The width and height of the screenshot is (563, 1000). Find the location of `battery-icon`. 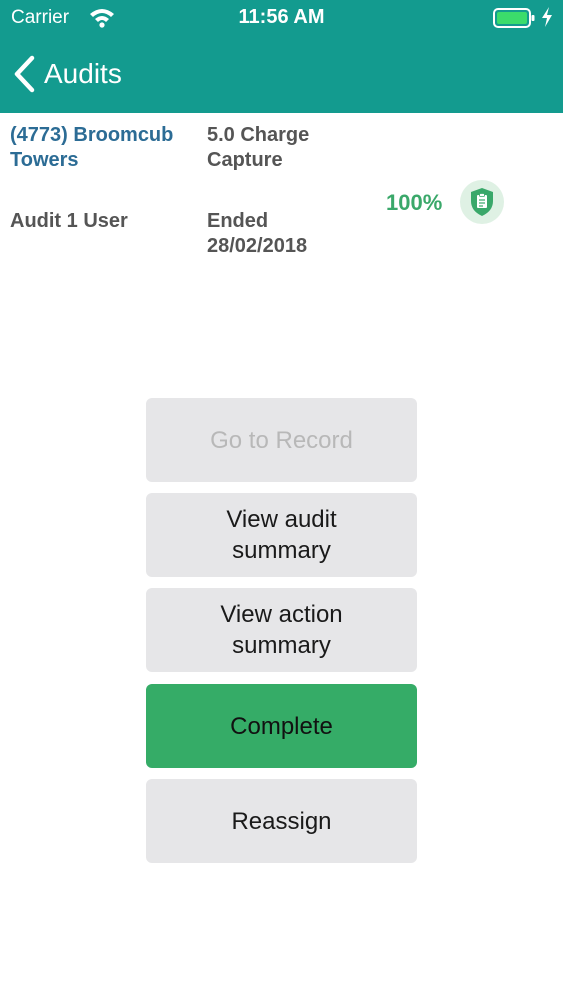

battery-icon is located at coordinates (514, 18).